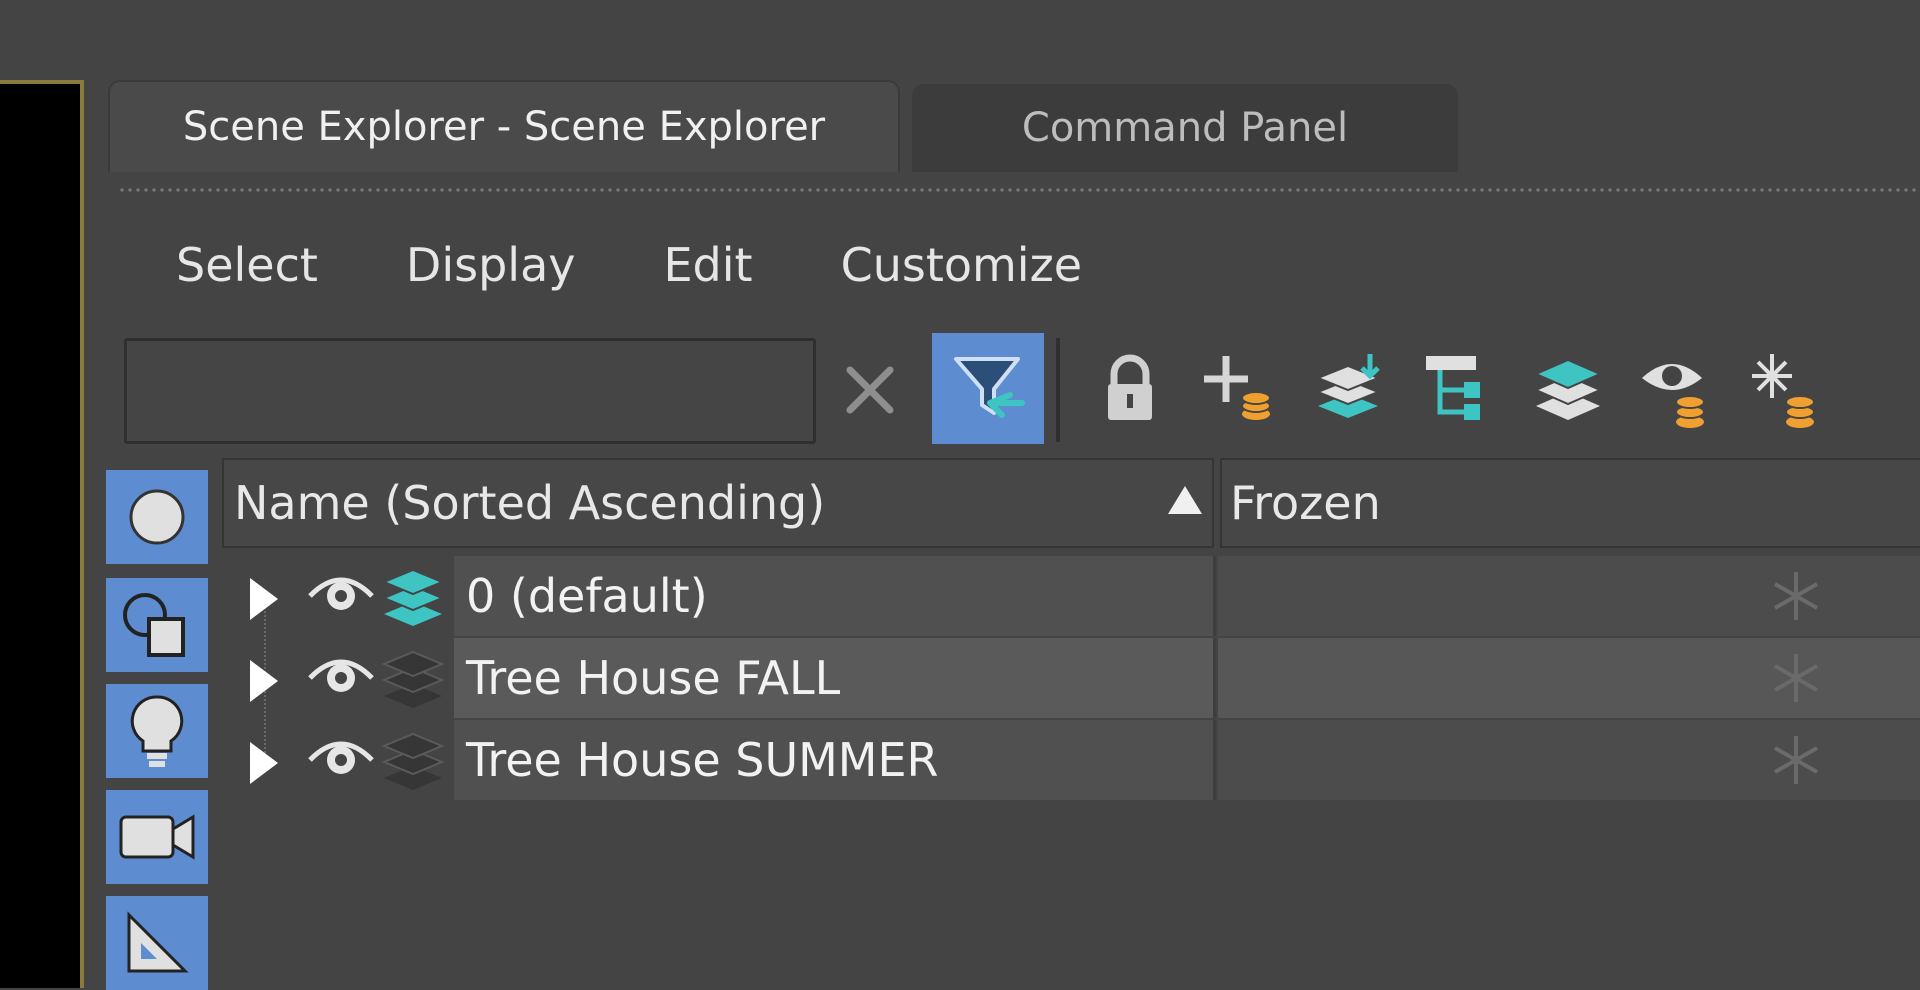 The width and height of the screenshot is (1920, 990). Describe the element at coordinates (1348, 390) in the screenshot. I see `add-to-layer-icon` at that location.